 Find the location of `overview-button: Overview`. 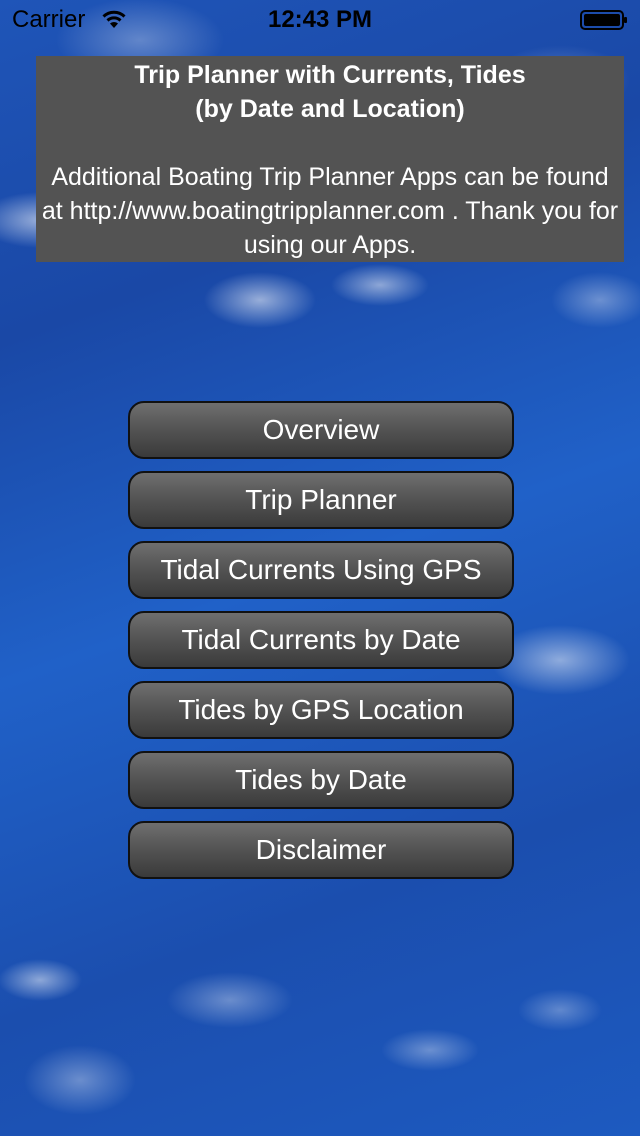

overview-button: Overview is located at coordinates (321, 430).